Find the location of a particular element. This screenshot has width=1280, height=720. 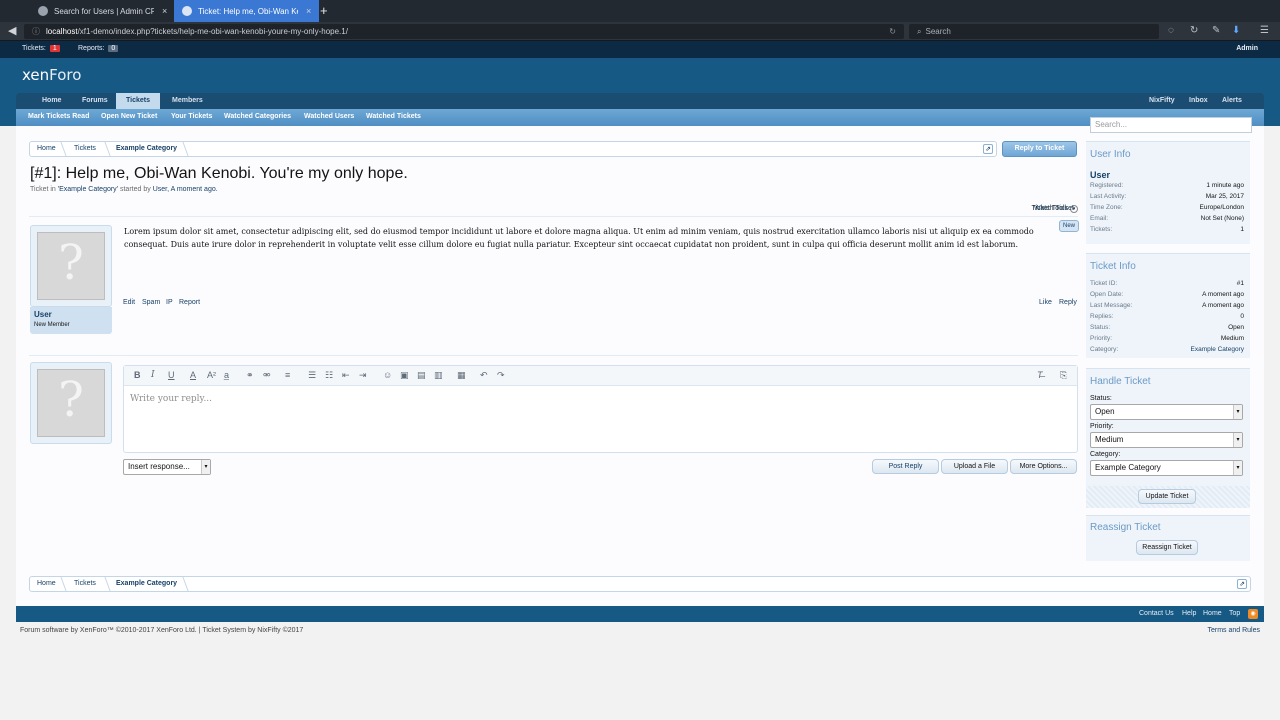

footer-contact-link: Contact Us is located at coordinates (1156, 613).